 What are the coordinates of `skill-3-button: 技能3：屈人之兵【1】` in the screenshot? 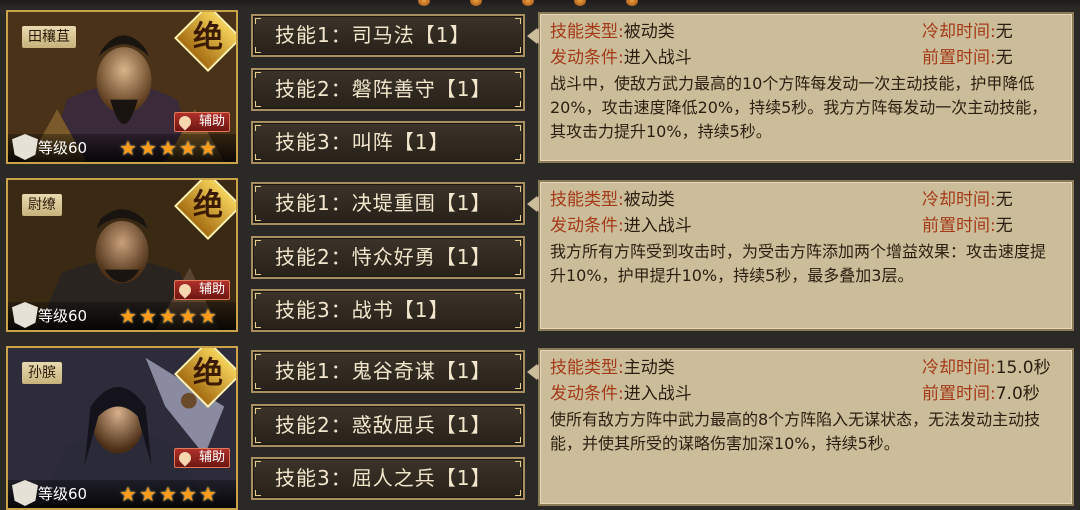 It's located at (388, 478).